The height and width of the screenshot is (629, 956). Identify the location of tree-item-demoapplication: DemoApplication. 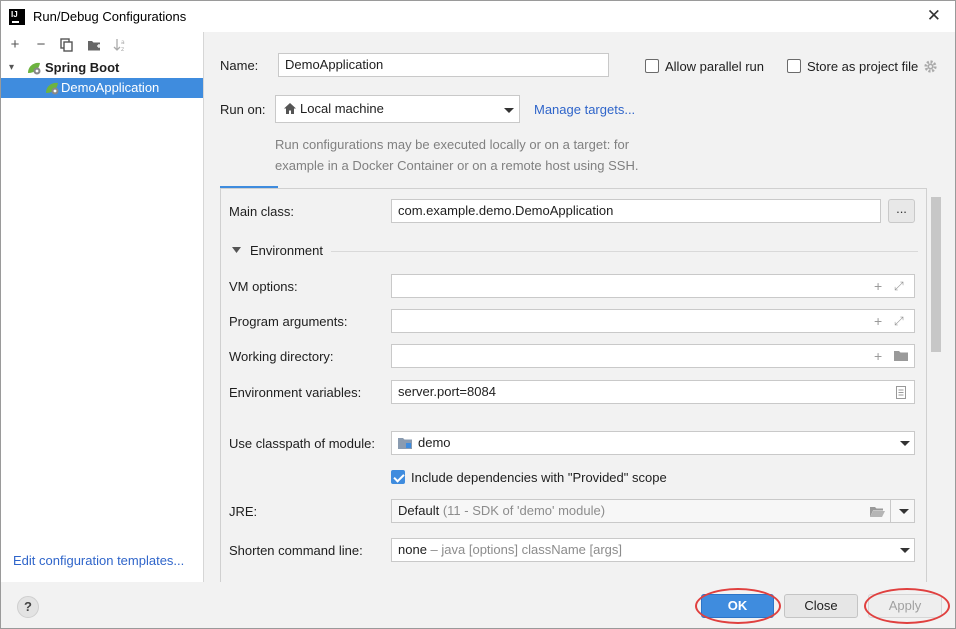
(102, 88).